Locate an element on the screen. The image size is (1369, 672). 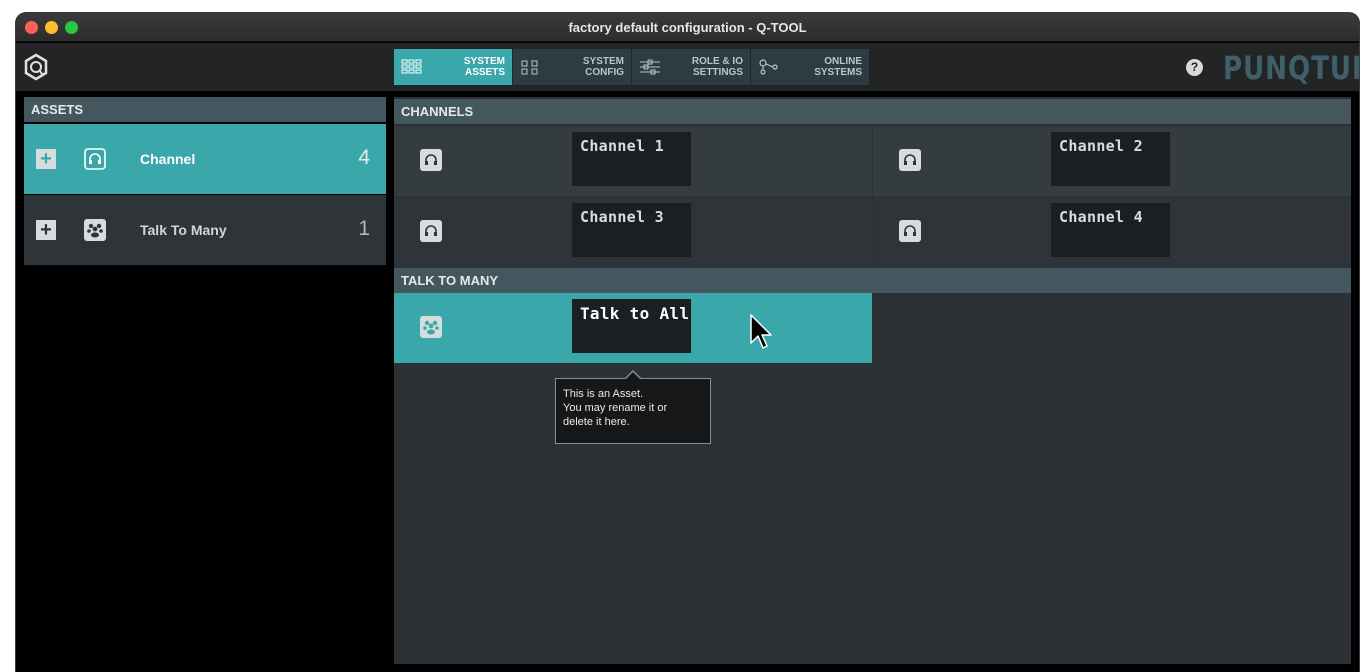
assets-header: ASSETS is located at coordinates (205, 109).